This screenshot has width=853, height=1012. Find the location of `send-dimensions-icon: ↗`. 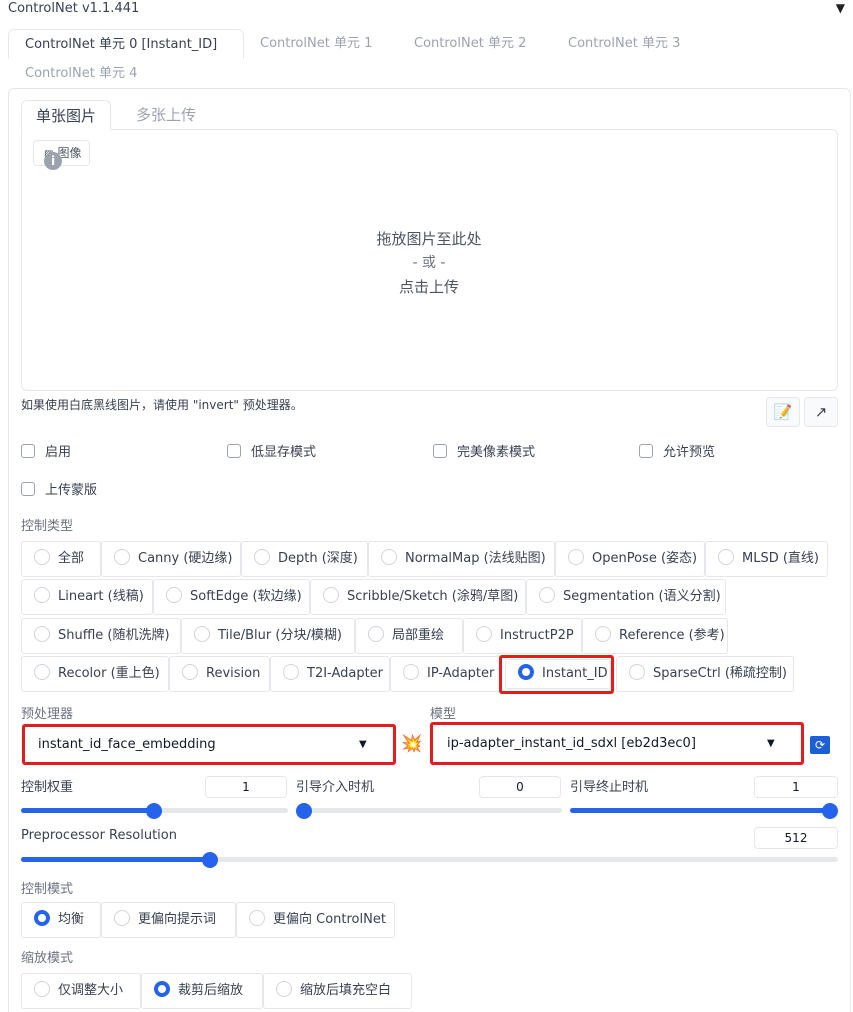

send-dimensions-icon: ↗ is located at coordinates (821, 412).